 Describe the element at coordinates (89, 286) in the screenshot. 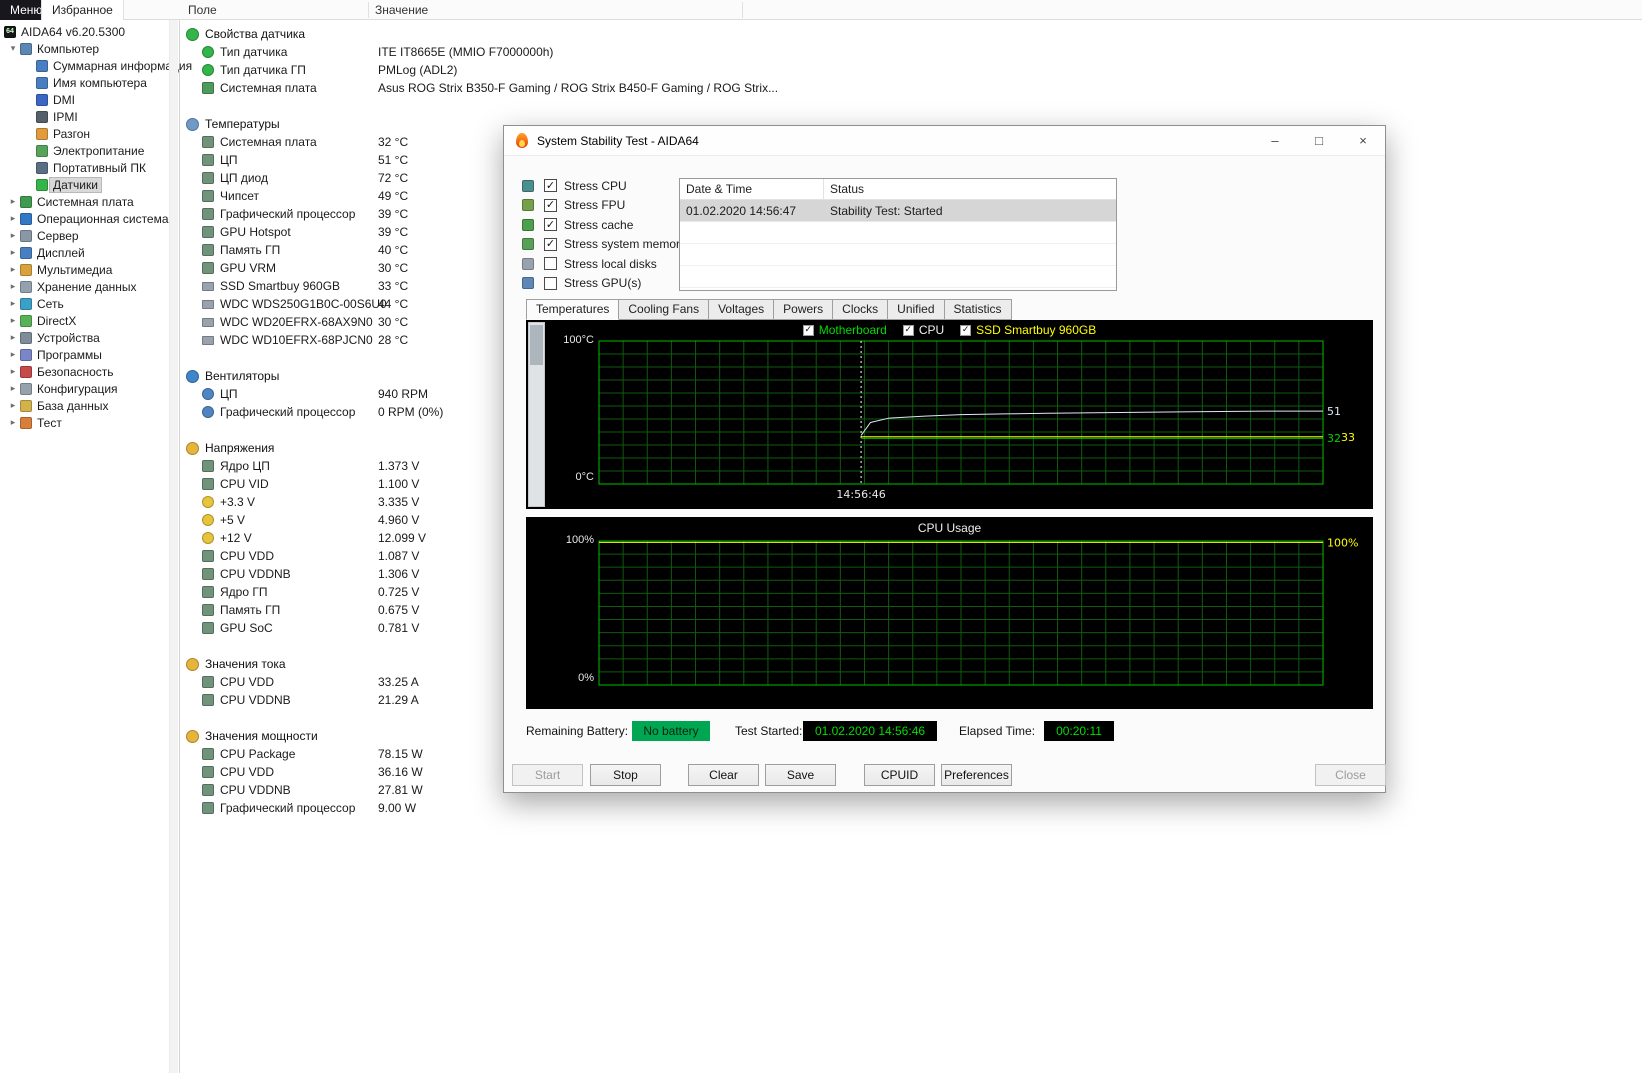

I see `tree-item: ▸ Хранение данных` at that location.